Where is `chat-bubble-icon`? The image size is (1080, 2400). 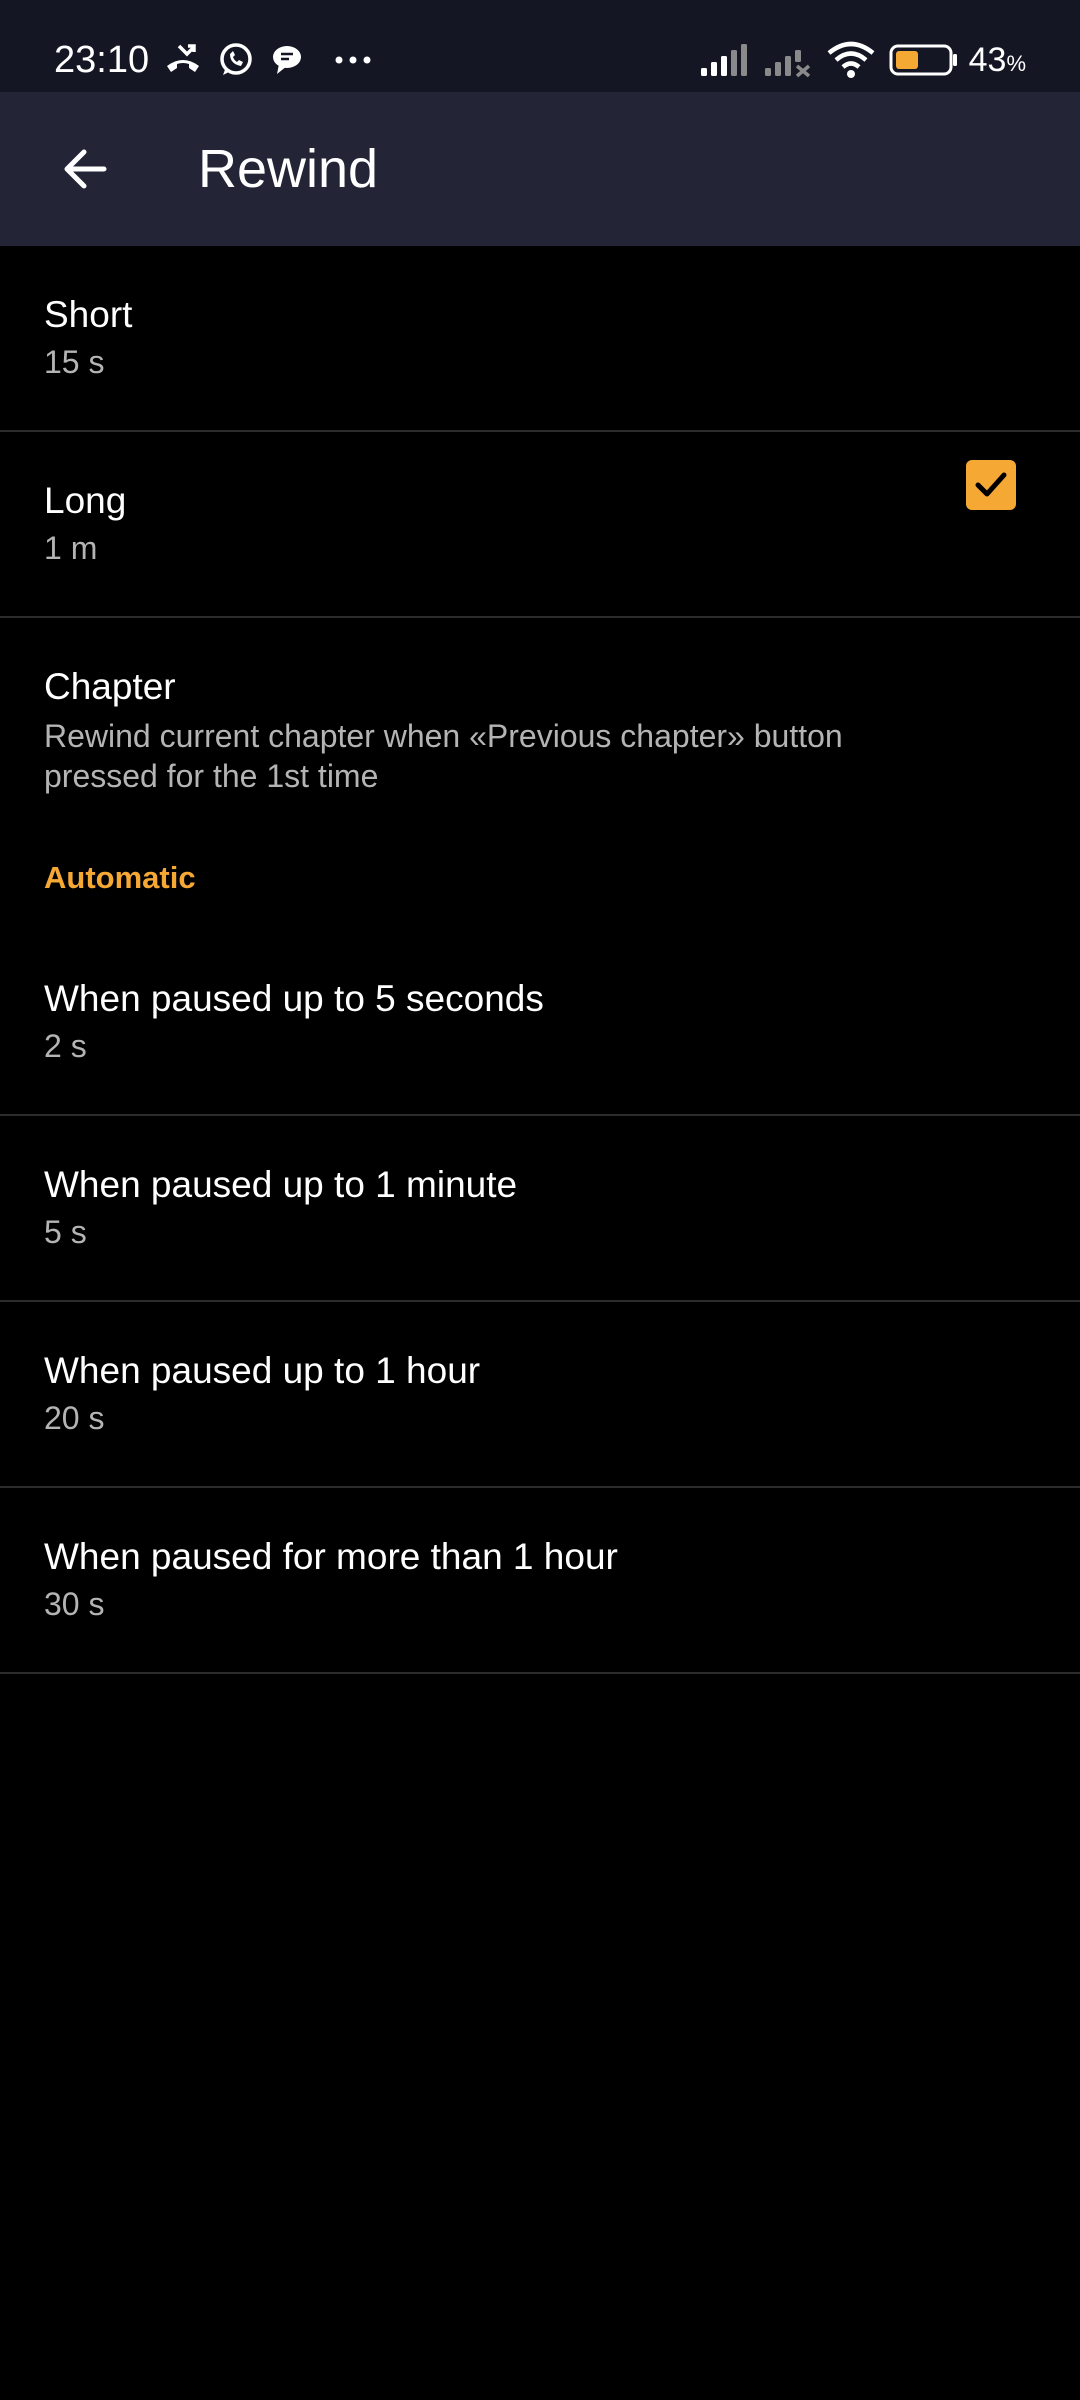 chat-bubble-icon is located at coordinates (287, 60).